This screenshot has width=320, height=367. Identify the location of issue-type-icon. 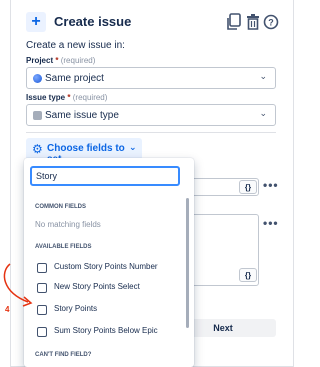
(37, 115).